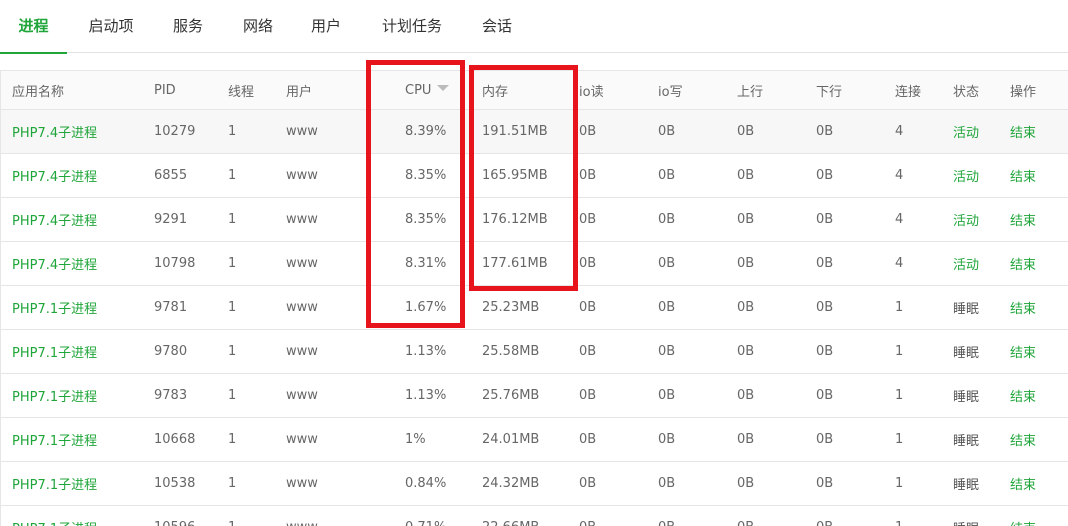 This screenshot has width=1068, height=526. Describe the element at coordinates (1039, 90) in the screenshot. I see `col-header-actions: 操作` at that location.